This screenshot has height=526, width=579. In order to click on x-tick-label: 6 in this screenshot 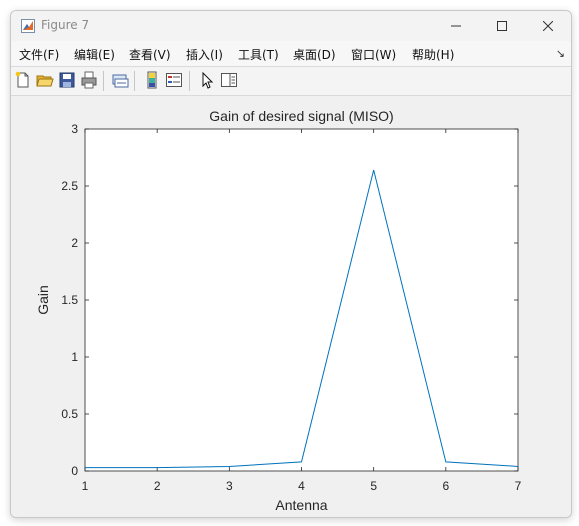, I will do `click(445, 486)`.